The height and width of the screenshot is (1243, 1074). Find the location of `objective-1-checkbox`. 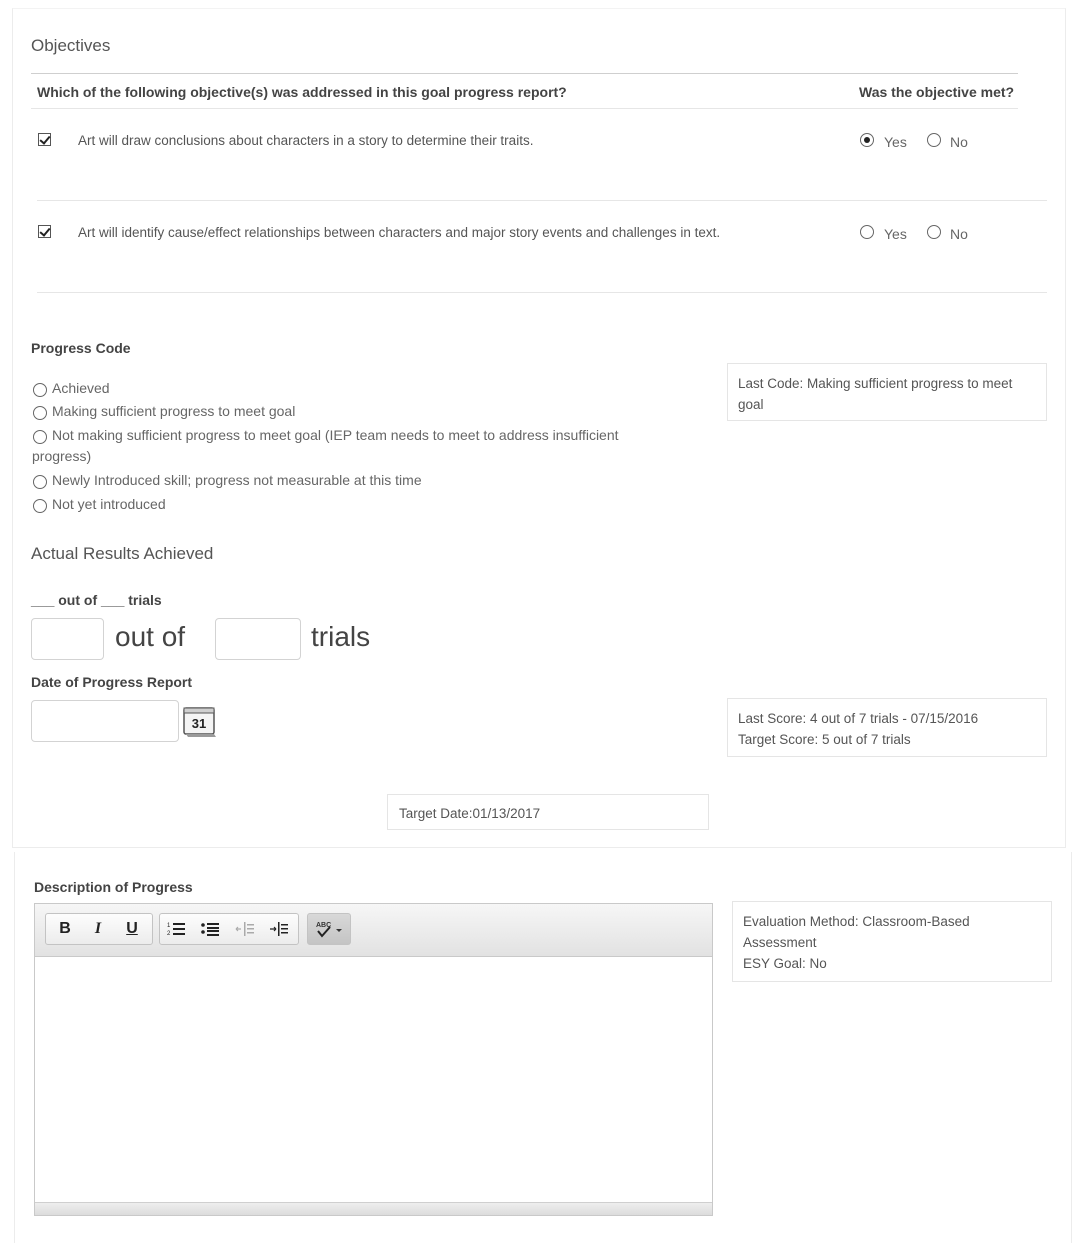

objective-1-checkbox is located at coordinates (44, 139).